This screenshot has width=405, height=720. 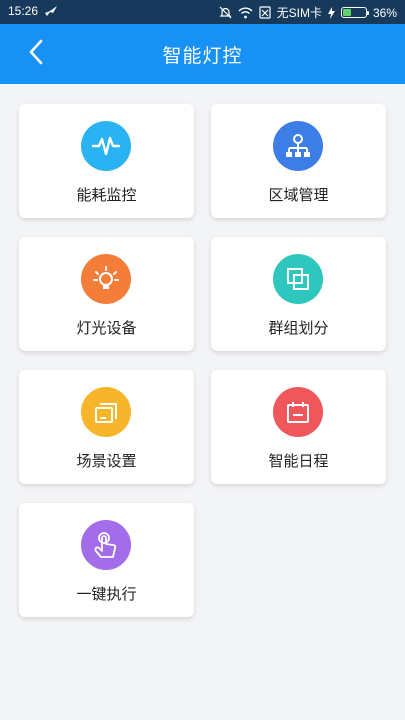 I want to click on lightbulb-icon, so click(x=106, y=279).